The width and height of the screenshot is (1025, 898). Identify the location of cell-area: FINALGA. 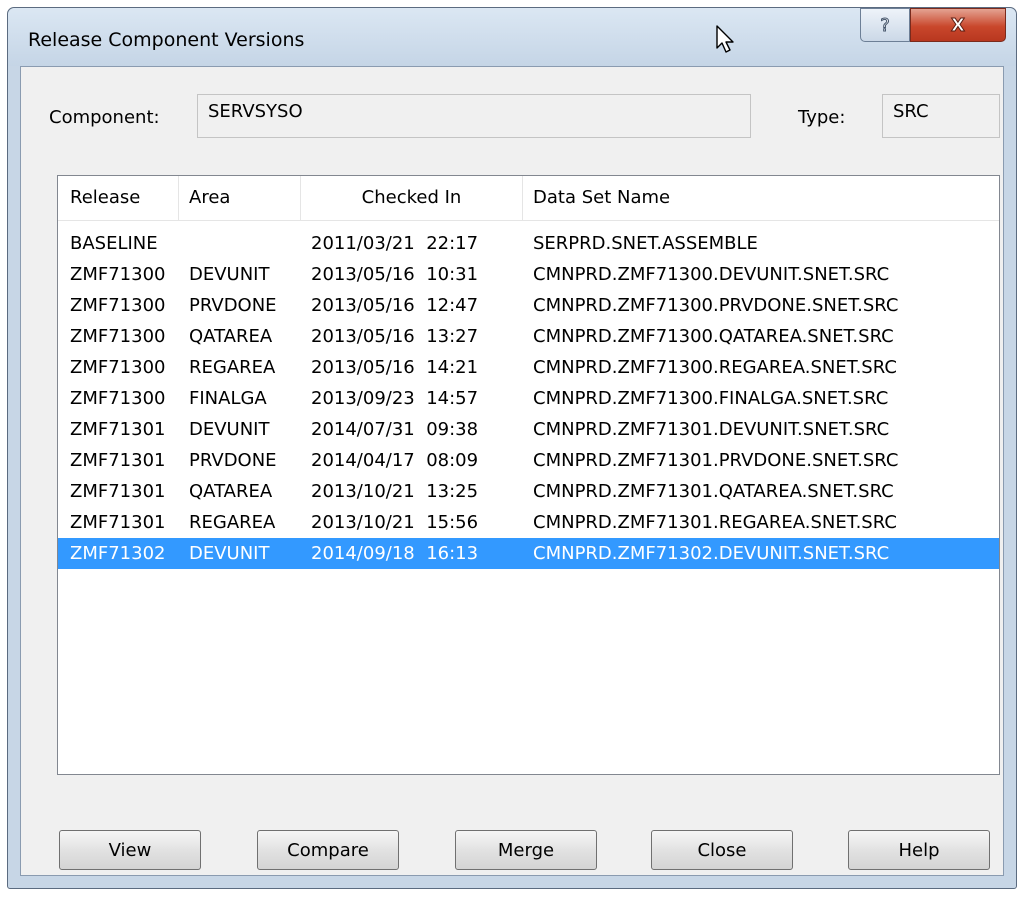
(228, 398).